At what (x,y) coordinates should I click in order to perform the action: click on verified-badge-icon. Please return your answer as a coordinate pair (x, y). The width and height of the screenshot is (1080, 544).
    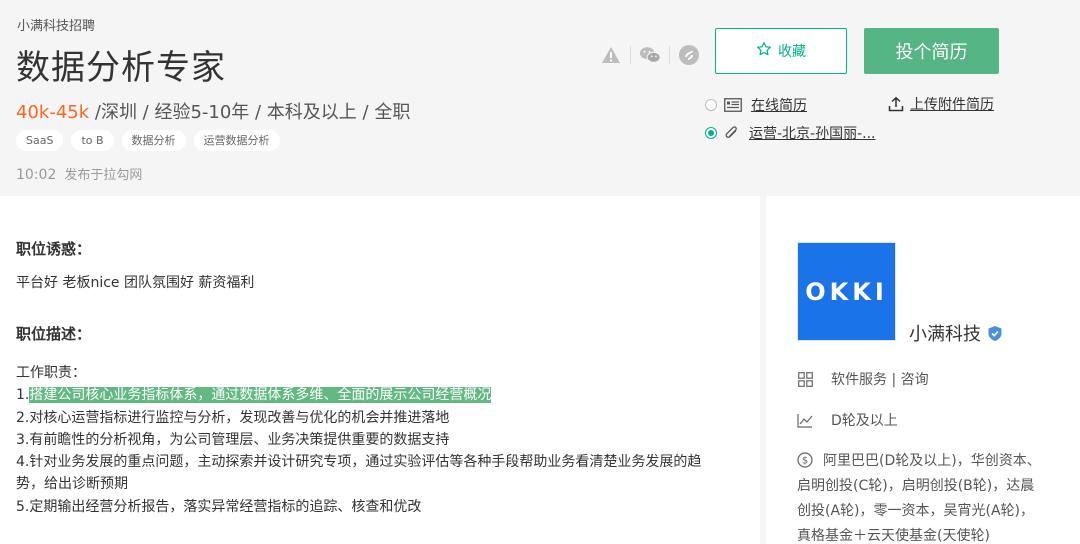
    Looking at the image, I should click on (995, 333).